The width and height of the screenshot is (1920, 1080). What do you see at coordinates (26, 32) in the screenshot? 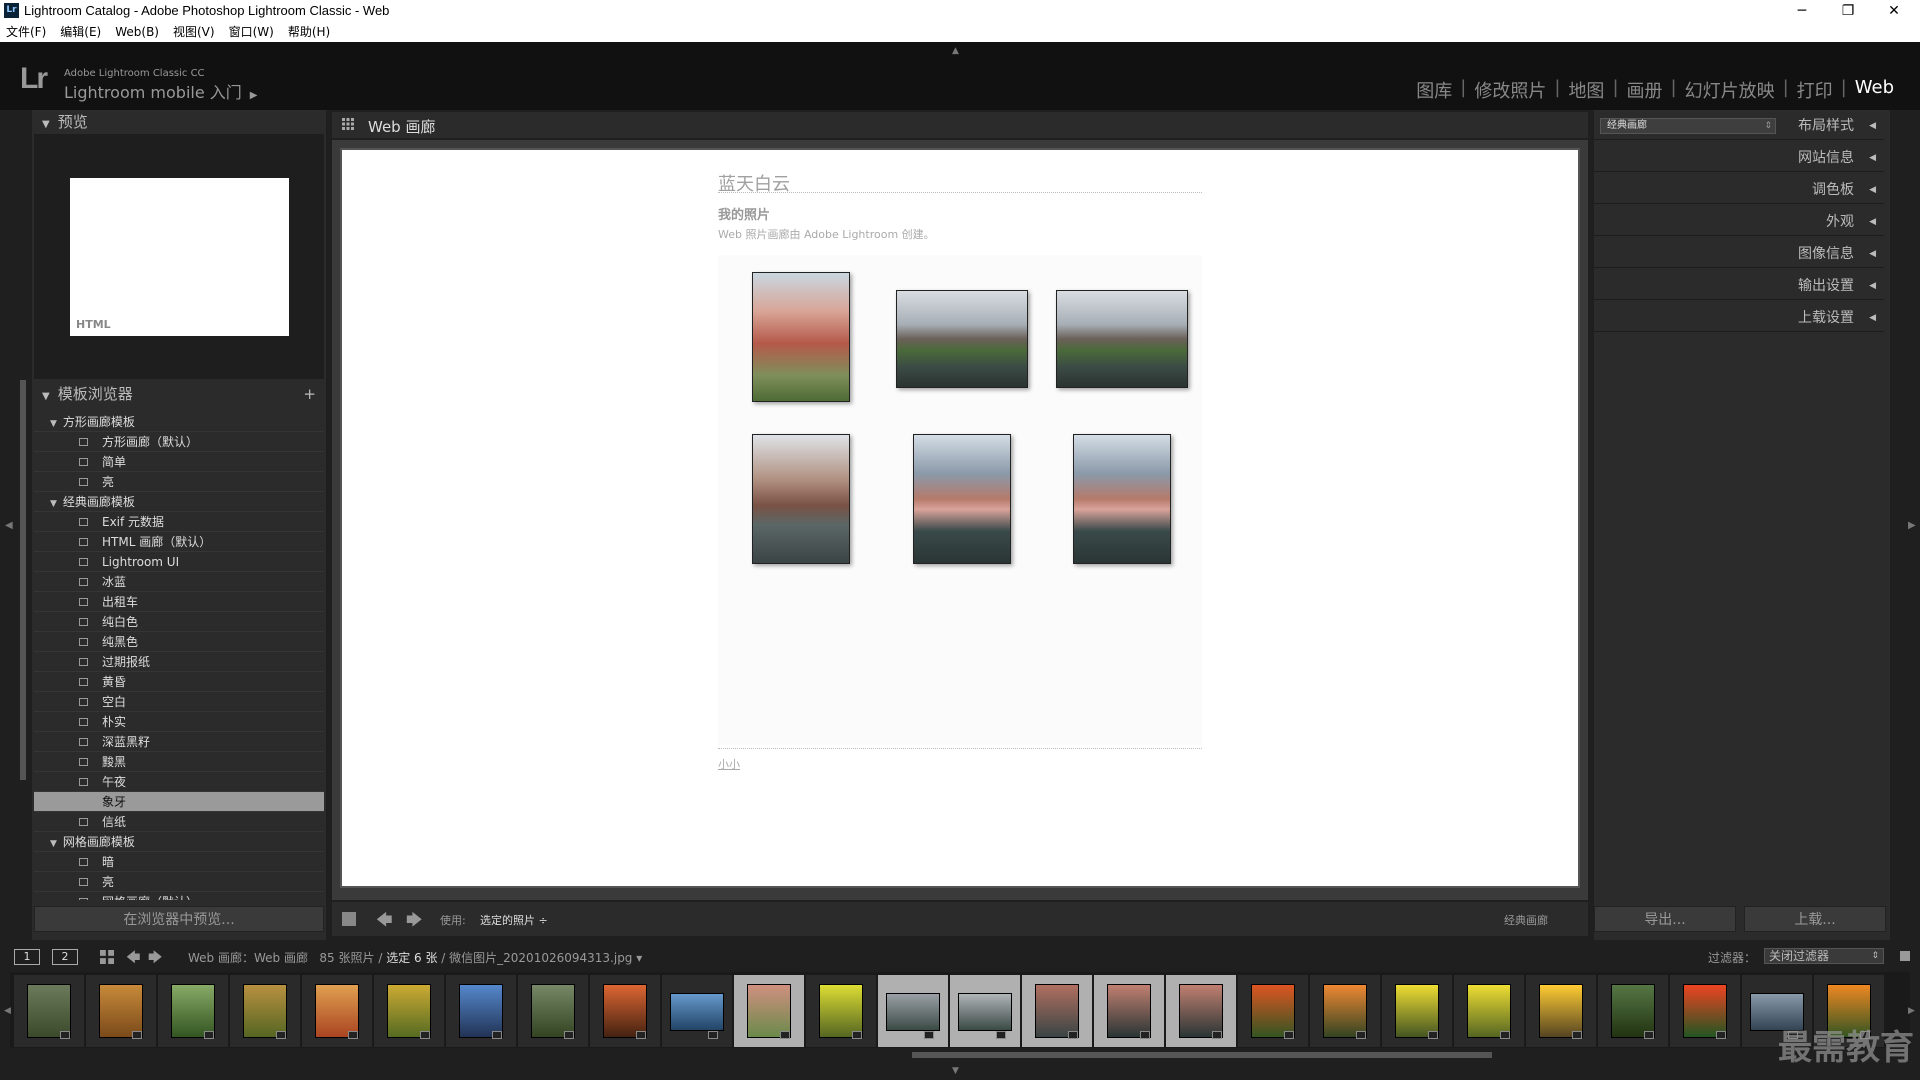
I see `menu-file: 文件(F)` at bounding box center [26, 32].